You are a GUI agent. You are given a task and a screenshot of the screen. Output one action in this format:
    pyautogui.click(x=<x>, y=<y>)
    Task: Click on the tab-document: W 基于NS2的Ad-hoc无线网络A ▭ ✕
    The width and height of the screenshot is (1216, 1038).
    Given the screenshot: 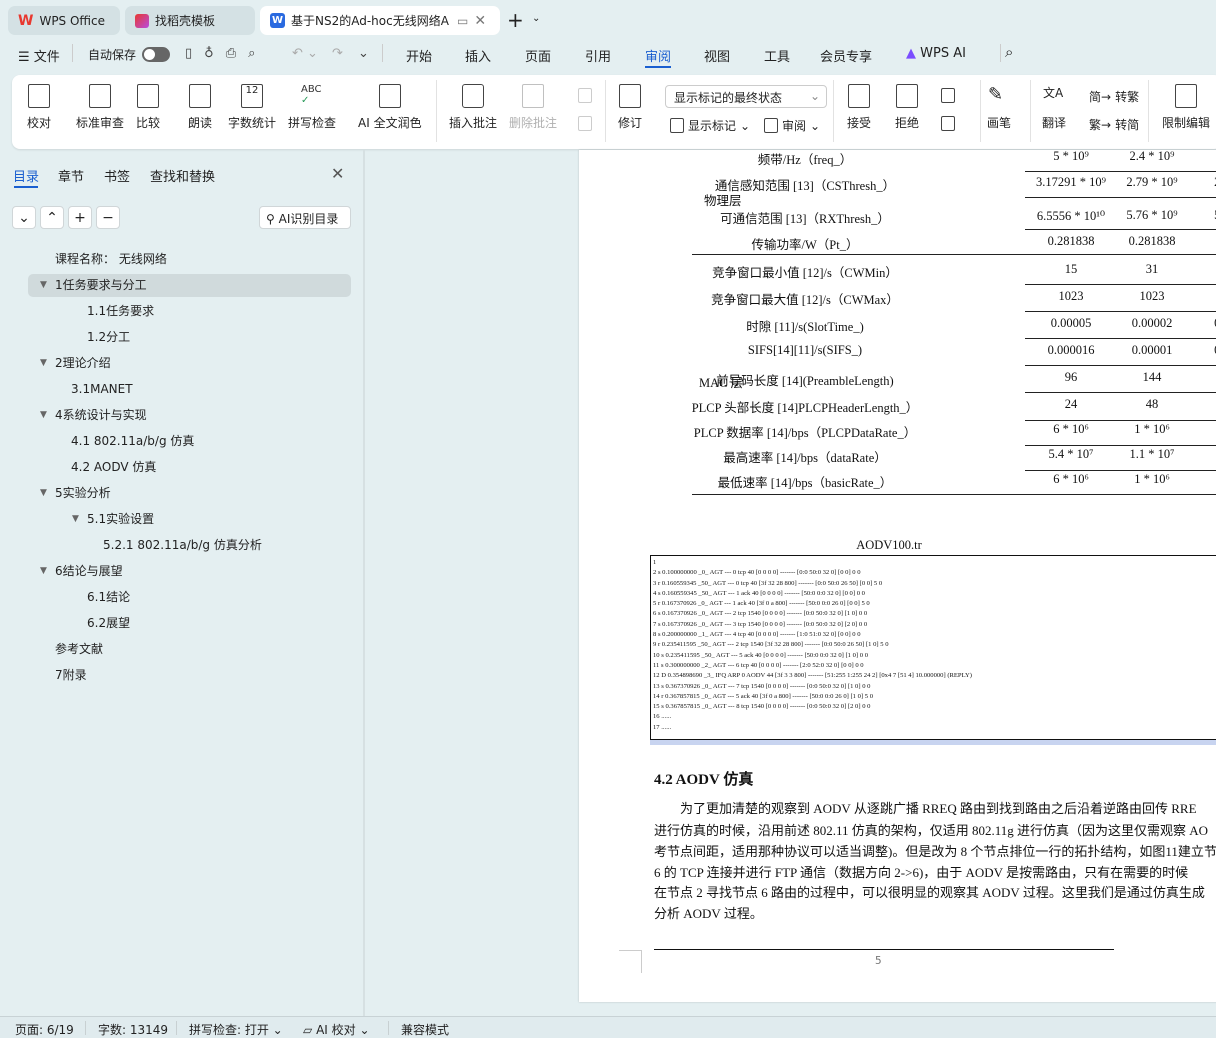 What is the action you would take?
    pyautogui.click(x=380, y=20)
    